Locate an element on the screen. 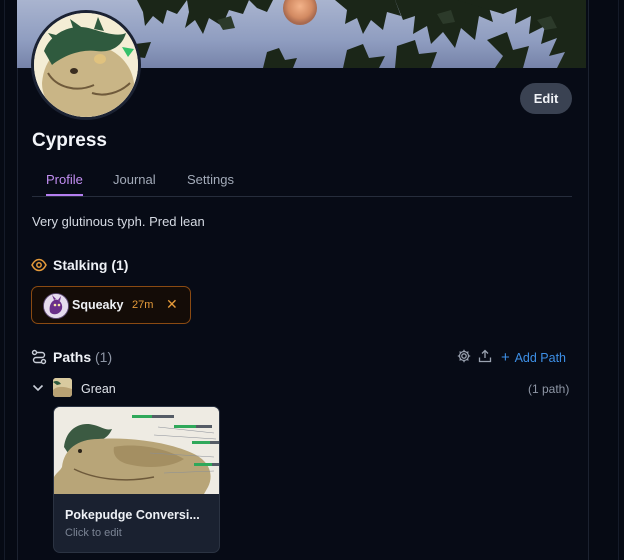 The width and height of the screenshot is (624, 560). paths-title: Paths is located at coordinates (72, 357).